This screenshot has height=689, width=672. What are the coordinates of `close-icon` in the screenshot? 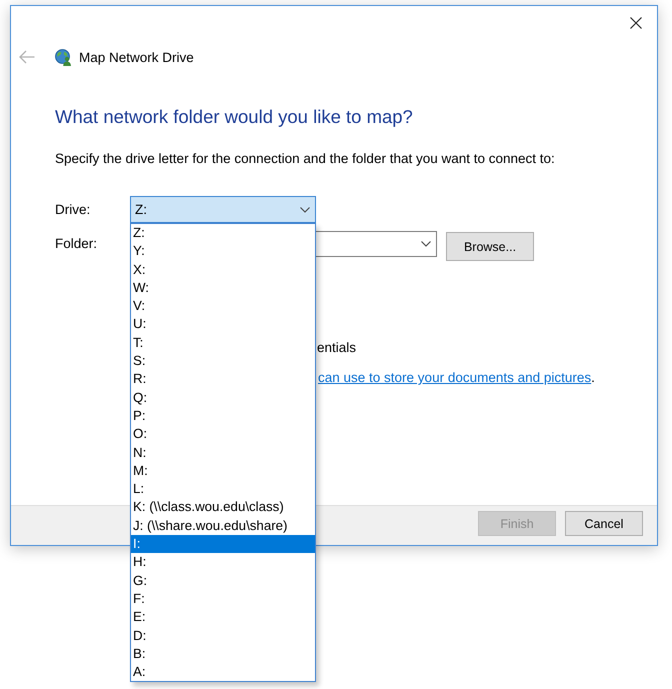 It's located at (636, 23).